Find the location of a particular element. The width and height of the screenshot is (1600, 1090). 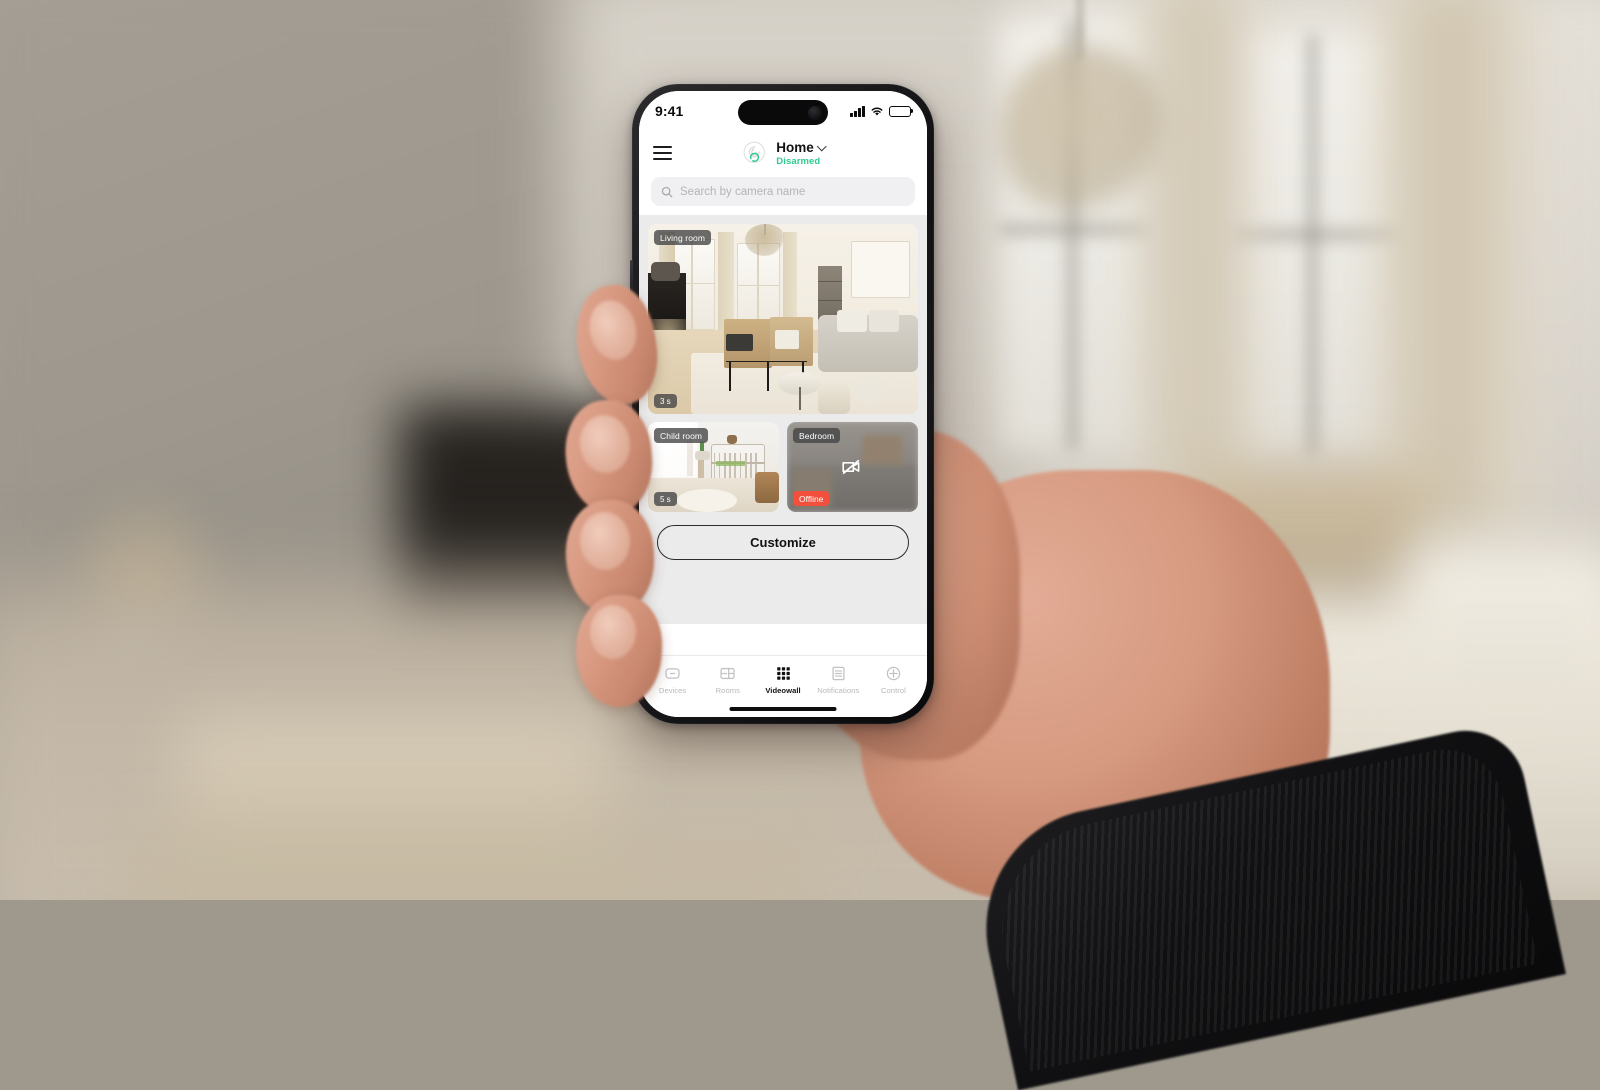

home-name-row: Home is located at coordinates (801, 147).